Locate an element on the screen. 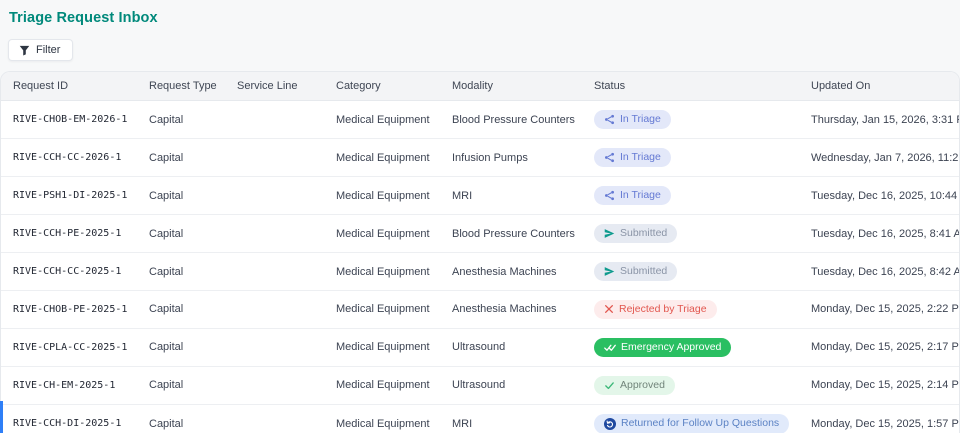 The height and width of the screenshot is (433, 960). status-label: Returned for Follow Up Questions is located at coordinates (700, 423).